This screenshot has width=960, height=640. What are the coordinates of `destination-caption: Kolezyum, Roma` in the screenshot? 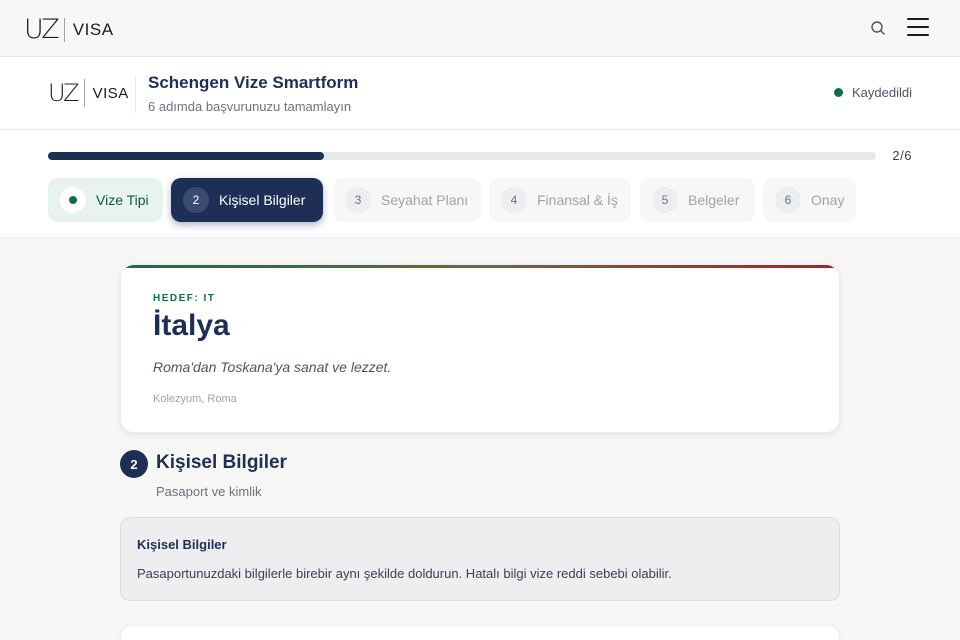 It's located at (195, 399).